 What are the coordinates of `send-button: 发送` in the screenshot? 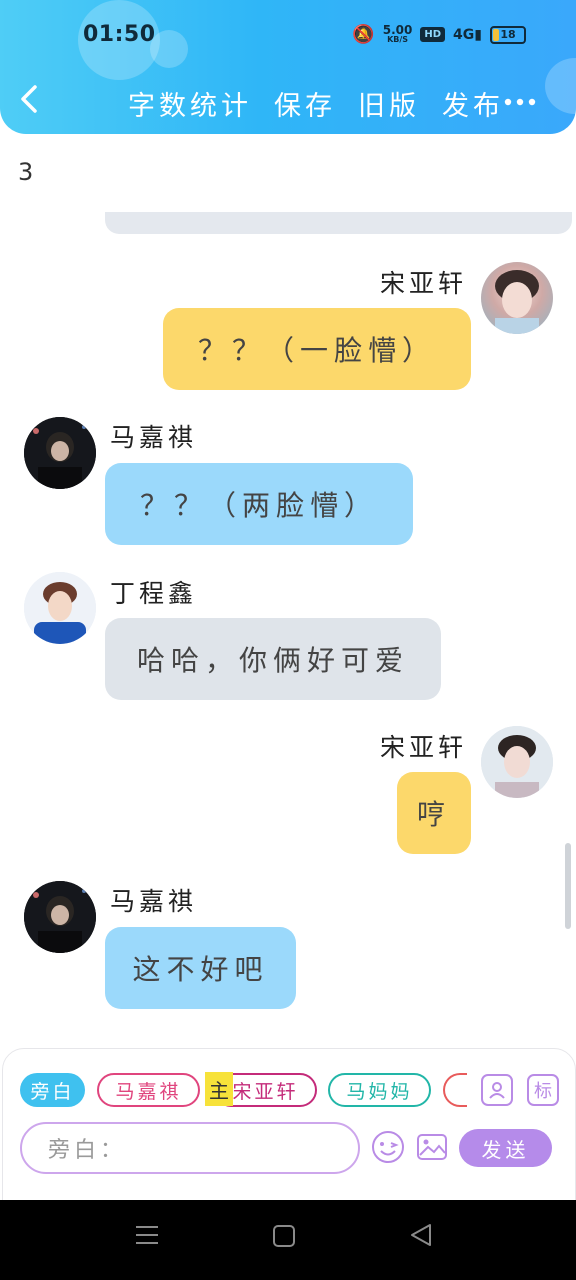 It's located at (505, 1148).